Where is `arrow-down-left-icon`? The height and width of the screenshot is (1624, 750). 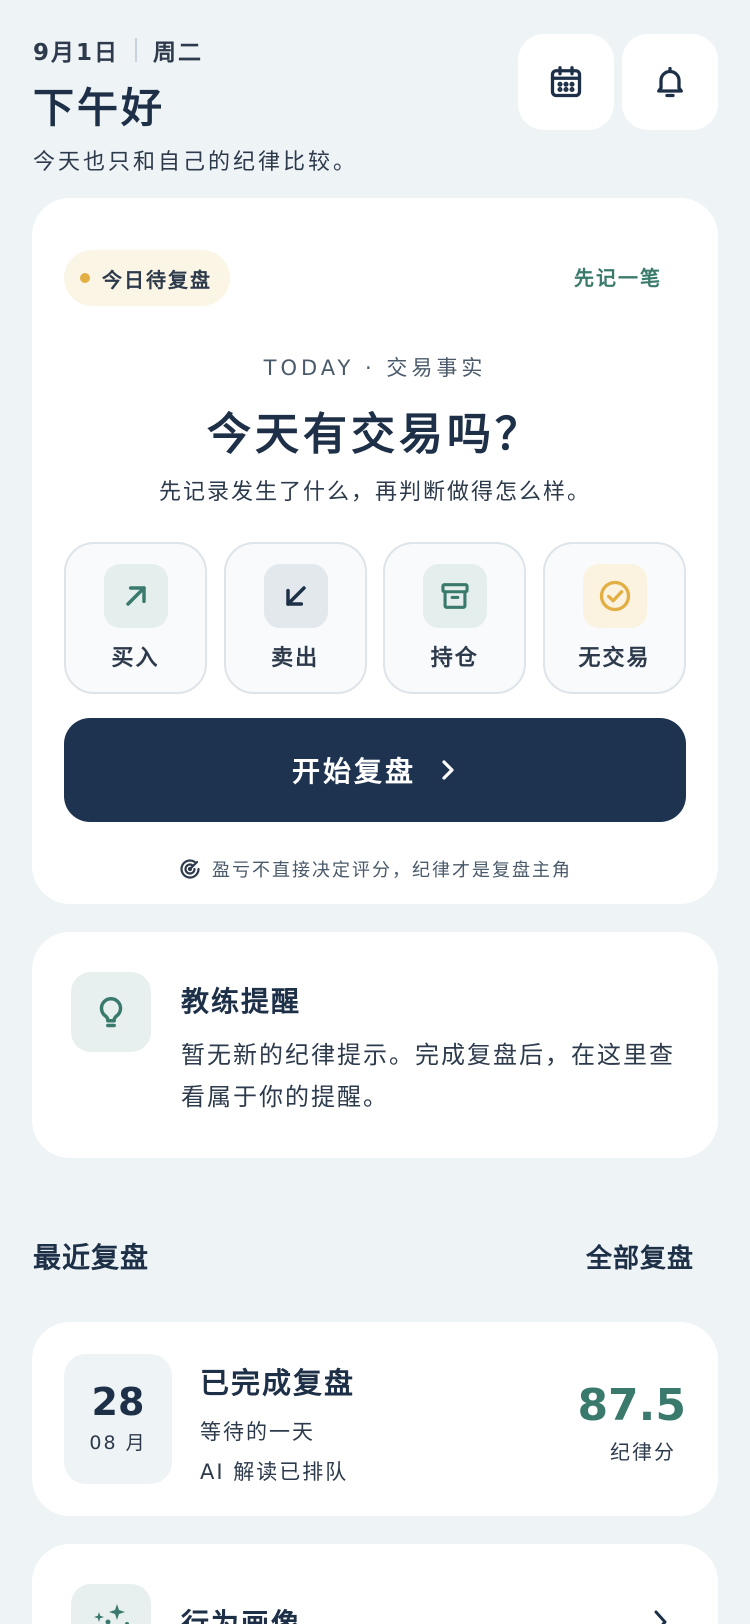
arrow-down-left-icon is located at coordinates (295, 596).